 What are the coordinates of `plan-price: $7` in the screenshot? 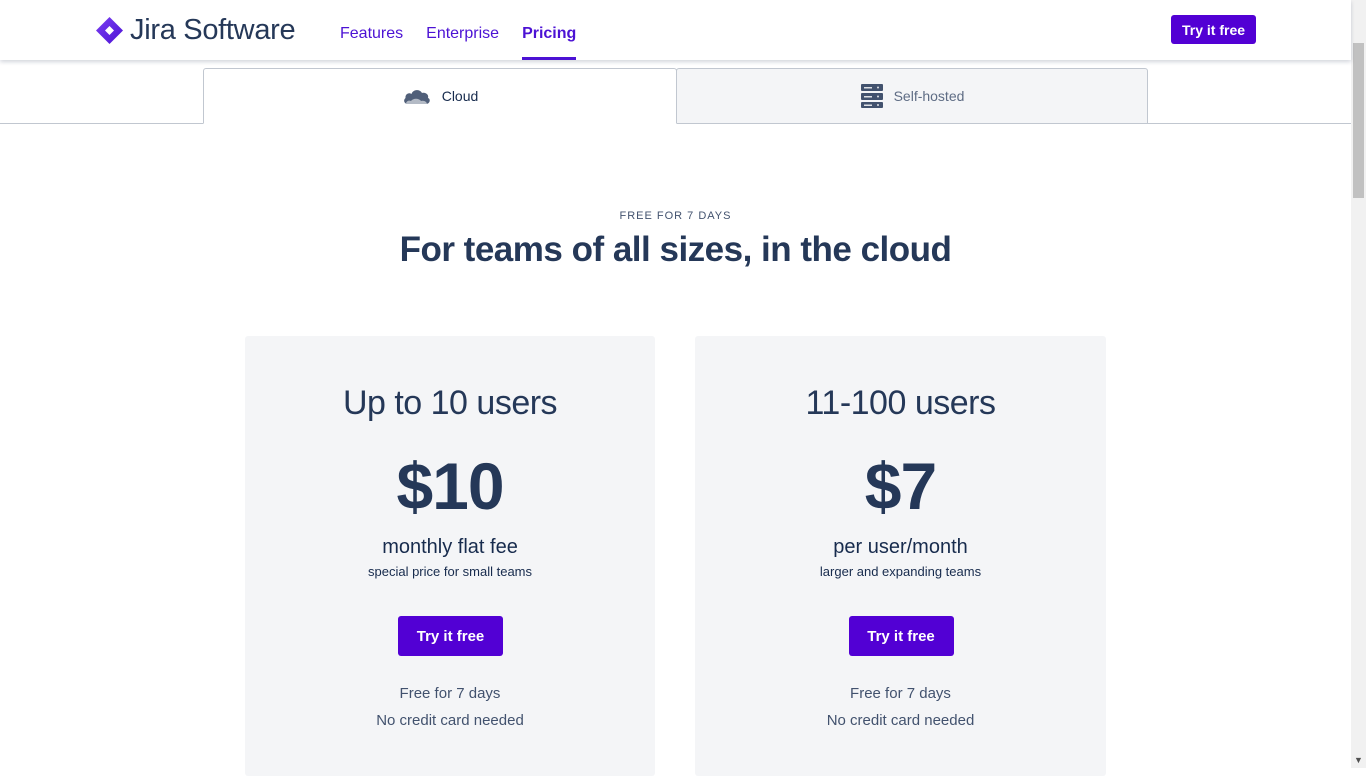 It's located at (900, 486).